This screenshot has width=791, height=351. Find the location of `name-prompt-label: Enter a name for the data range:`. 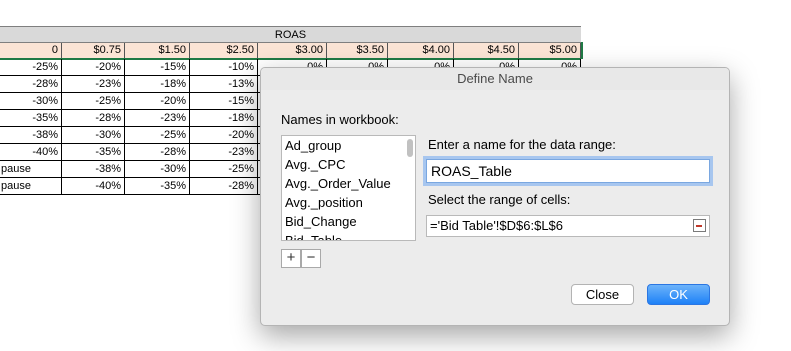

name-prompt-label: Enter a name for the data range: is located at coordinates (522, 144).